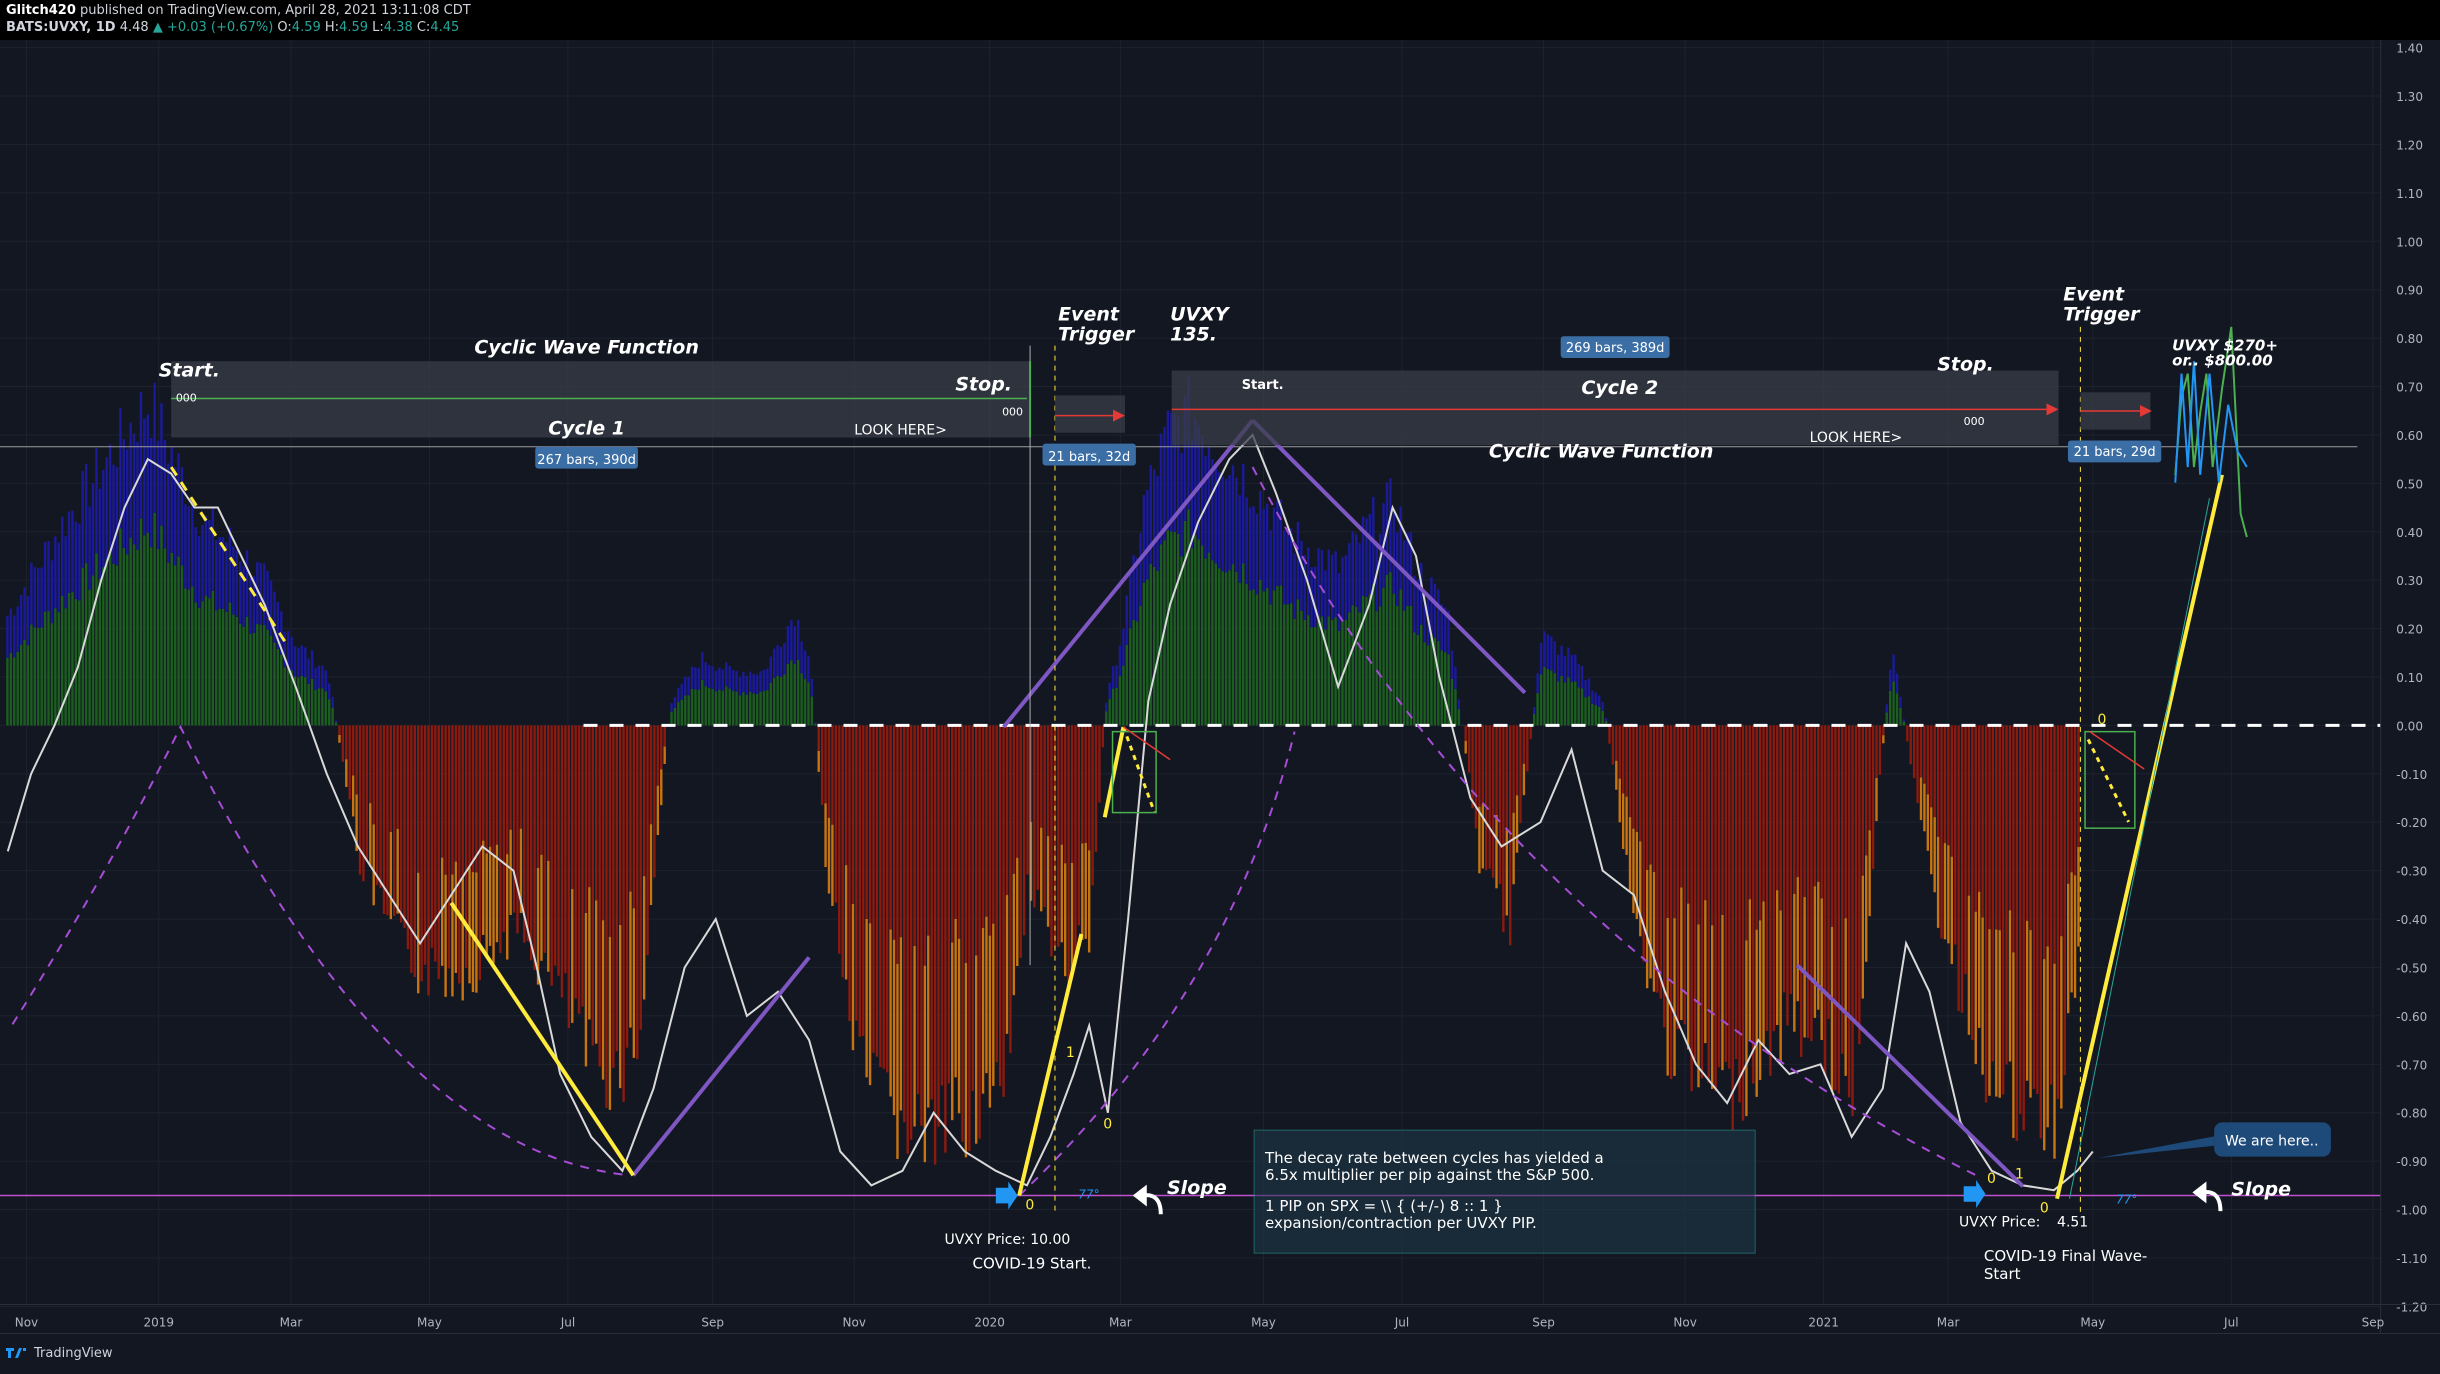 The width and height of the screenshot is (2440, 1374). What do you see at coordinates (2411, 1307) in the screenshot?
I see `y-tick-label: -1.20` at bounding box center [2411, 1307].